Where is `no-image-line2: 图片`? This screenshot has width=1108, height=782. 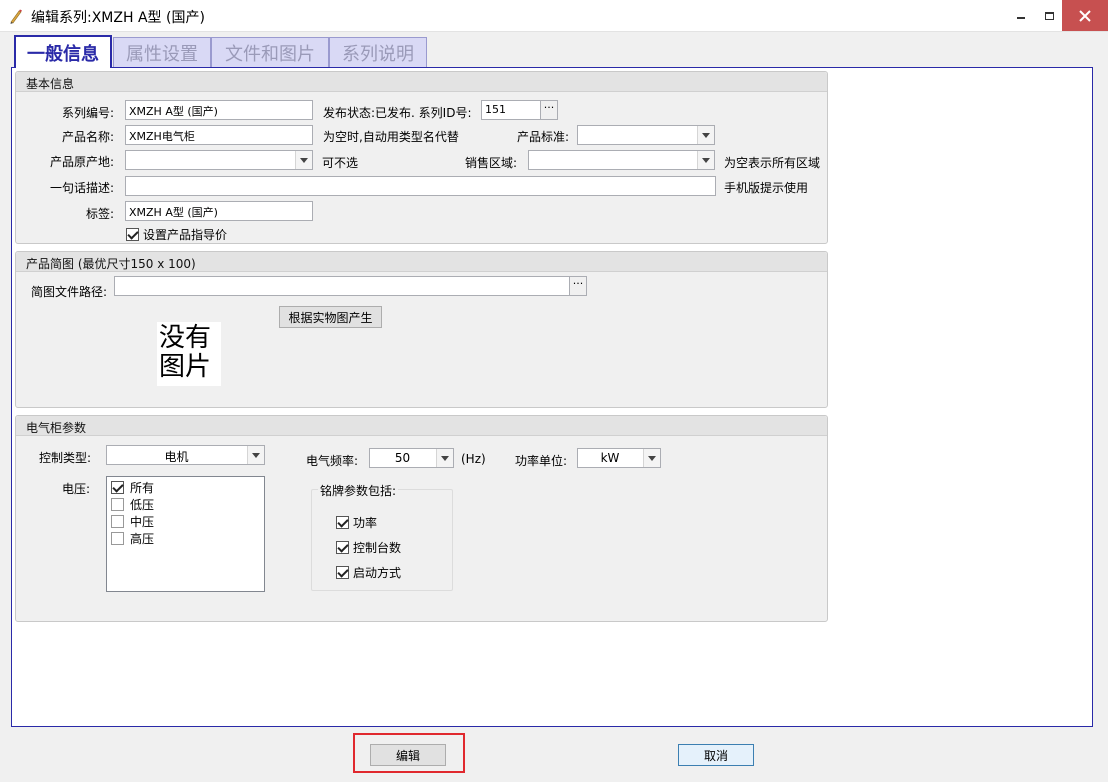 no-image-line2: 图片 is located at coordinates (185, 367).